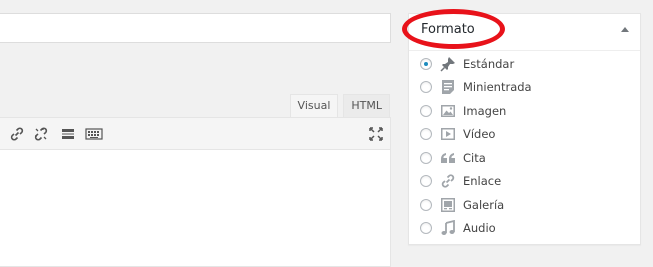 This screenshot has width=653, height=267. Describe the element at coordinates (94, 134) in the screenshot. I see `keyboard-icon` at that location.